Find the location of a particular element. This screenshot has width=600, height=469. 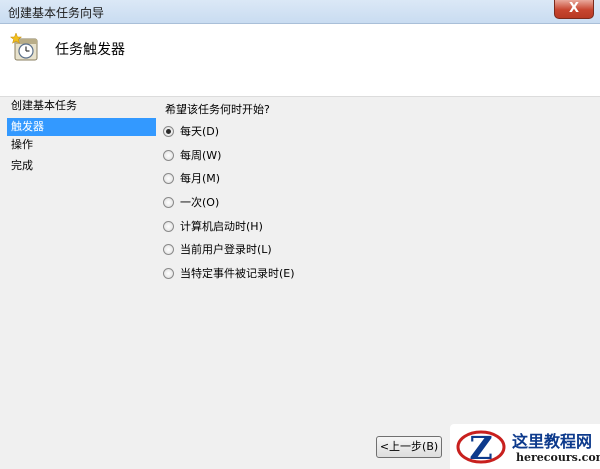

radio-on-event is located at coordinates (168, 273).